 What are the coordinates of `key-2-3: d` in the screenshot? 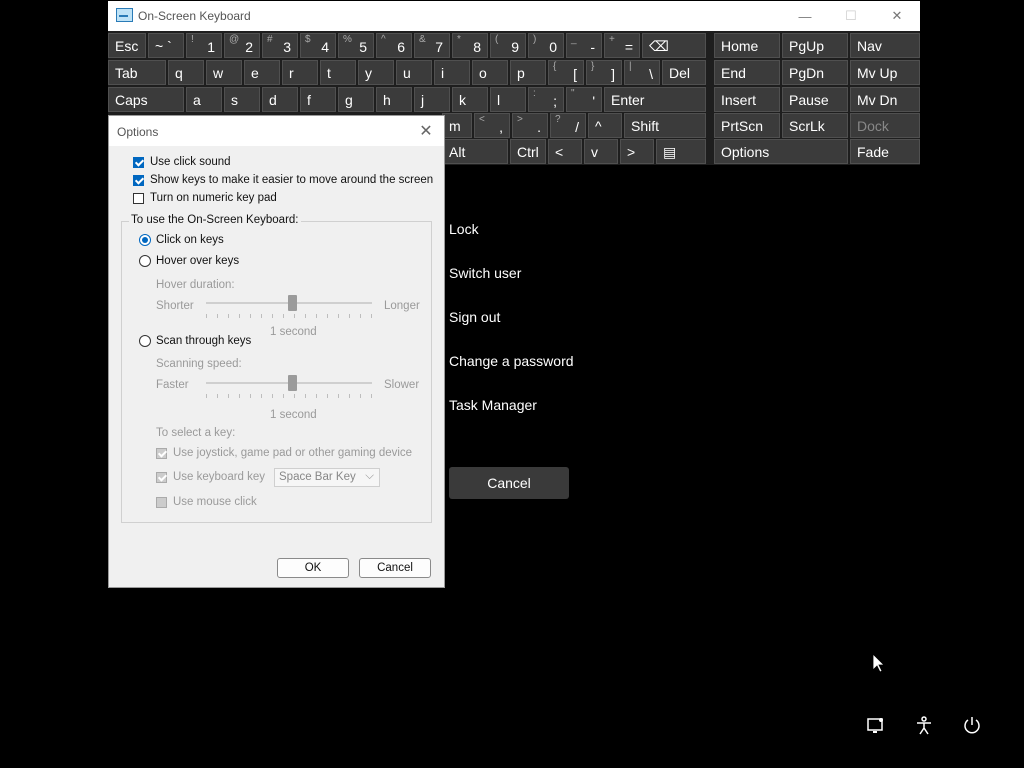 It's located at (280, 99).